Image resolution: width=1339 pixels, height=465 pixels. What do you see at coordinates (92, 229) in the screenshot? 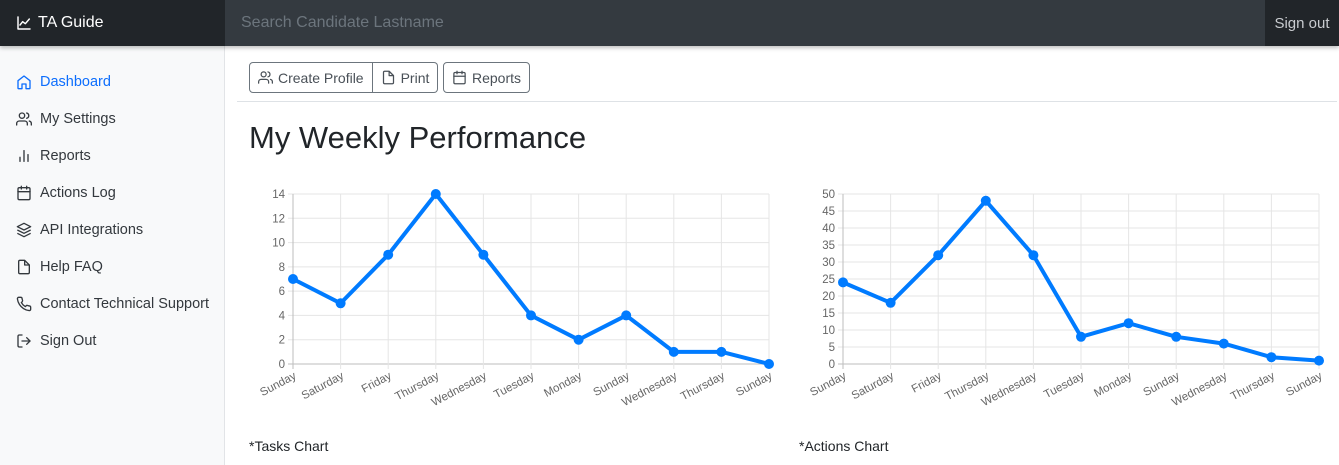
I see `sidebar-item-label: API Integrations` at bounding box center [92, 229].